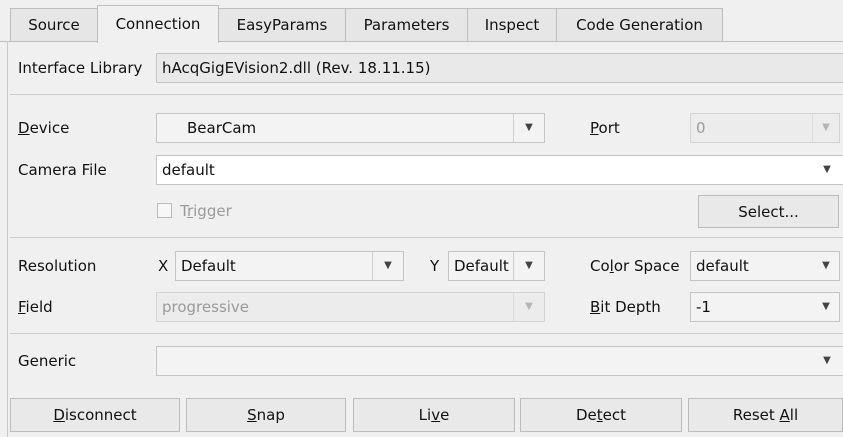 The height and width of the screenshot is (437, 843). What do you see at coordinates (188, 170) in the screenshot?
I see `camera-file-value: default` at bounding box center [188, 170].